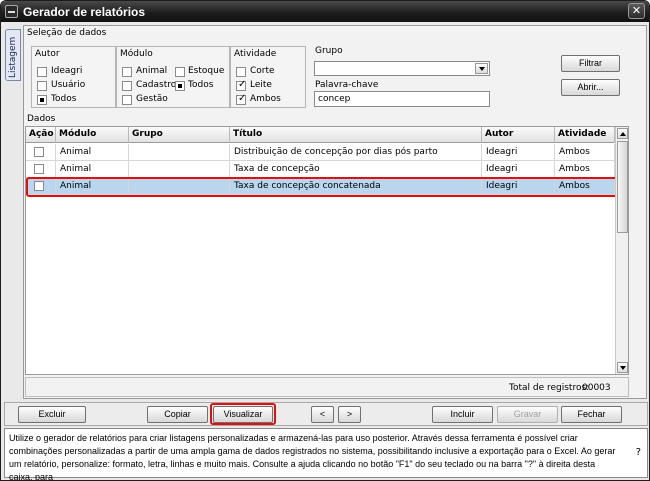 This screenshot has width=650, height=481. I want to click on vertical-scrollbar, so click(621, 250).